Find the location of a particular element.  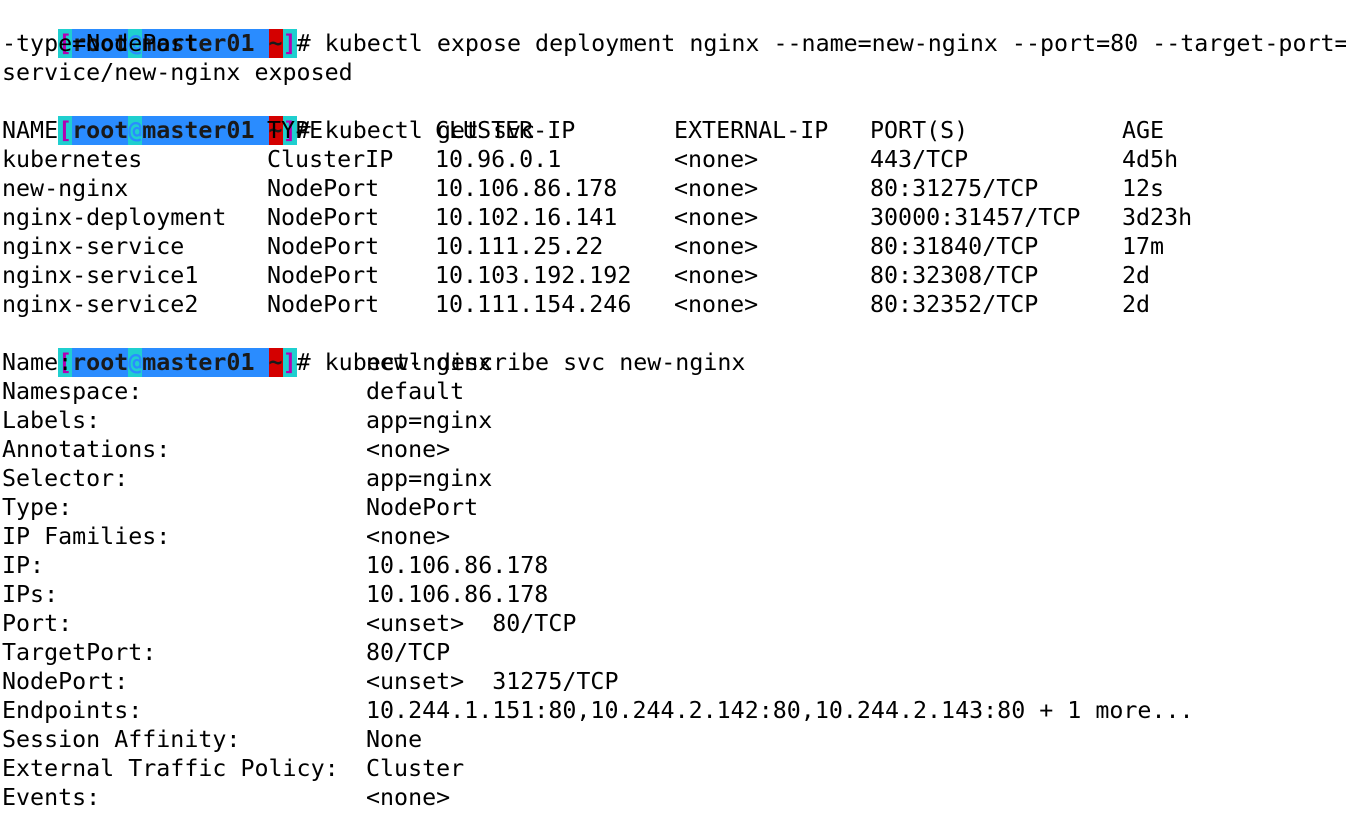

svc-cell-name: new-nginx is located at coordinates (65, 188).